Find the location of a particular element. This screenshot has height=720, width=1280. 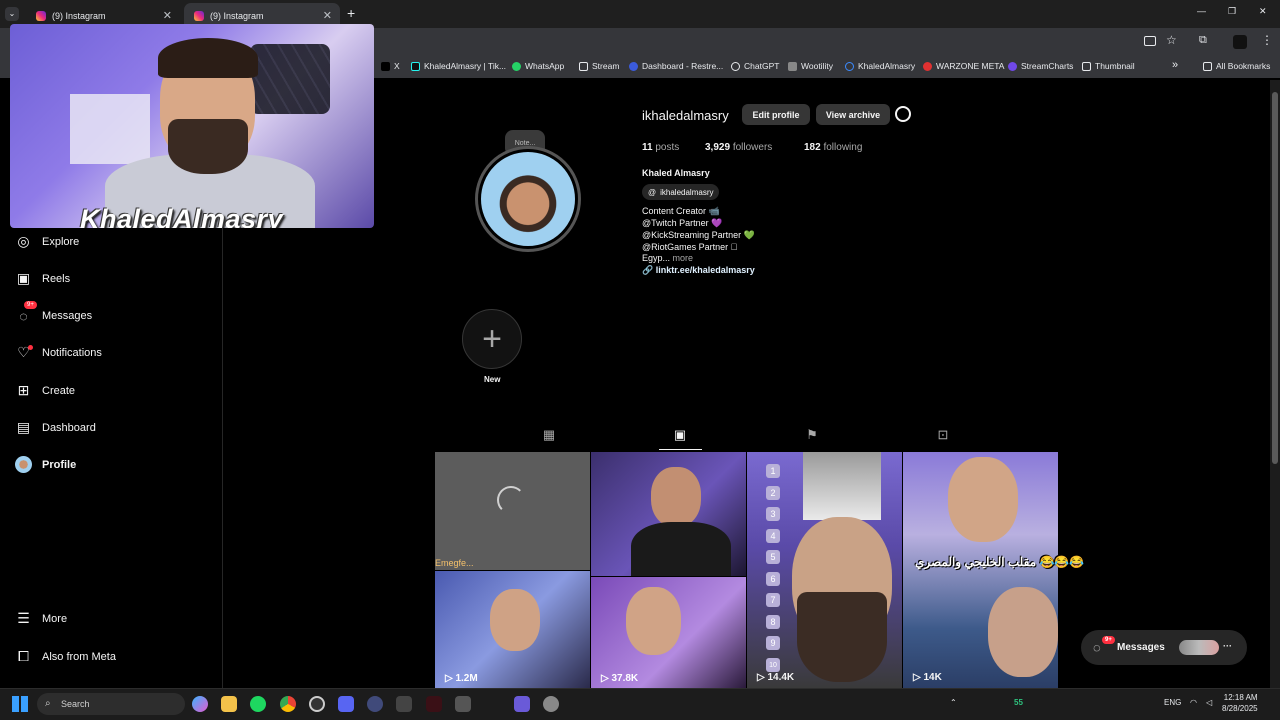

tray-language: ENG is located at coordinates (1172, 702).